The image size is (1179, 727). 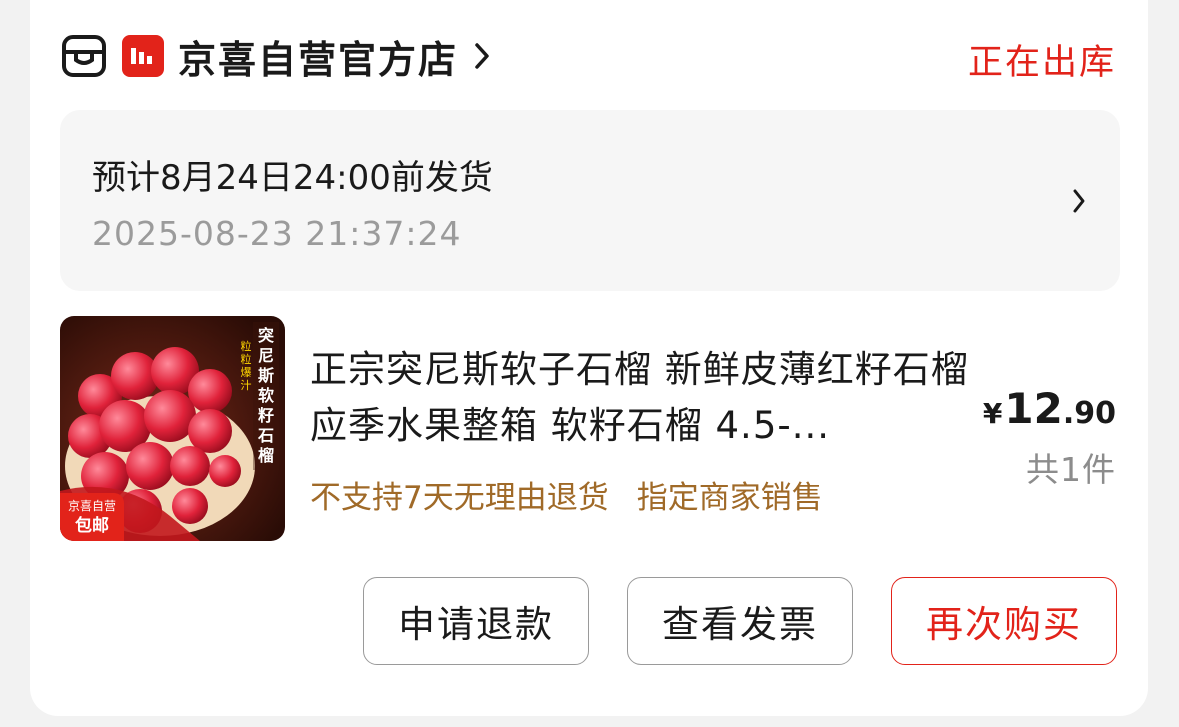 I want to click on view-invoice-button: 查看发票, so click(x=740, y=621).